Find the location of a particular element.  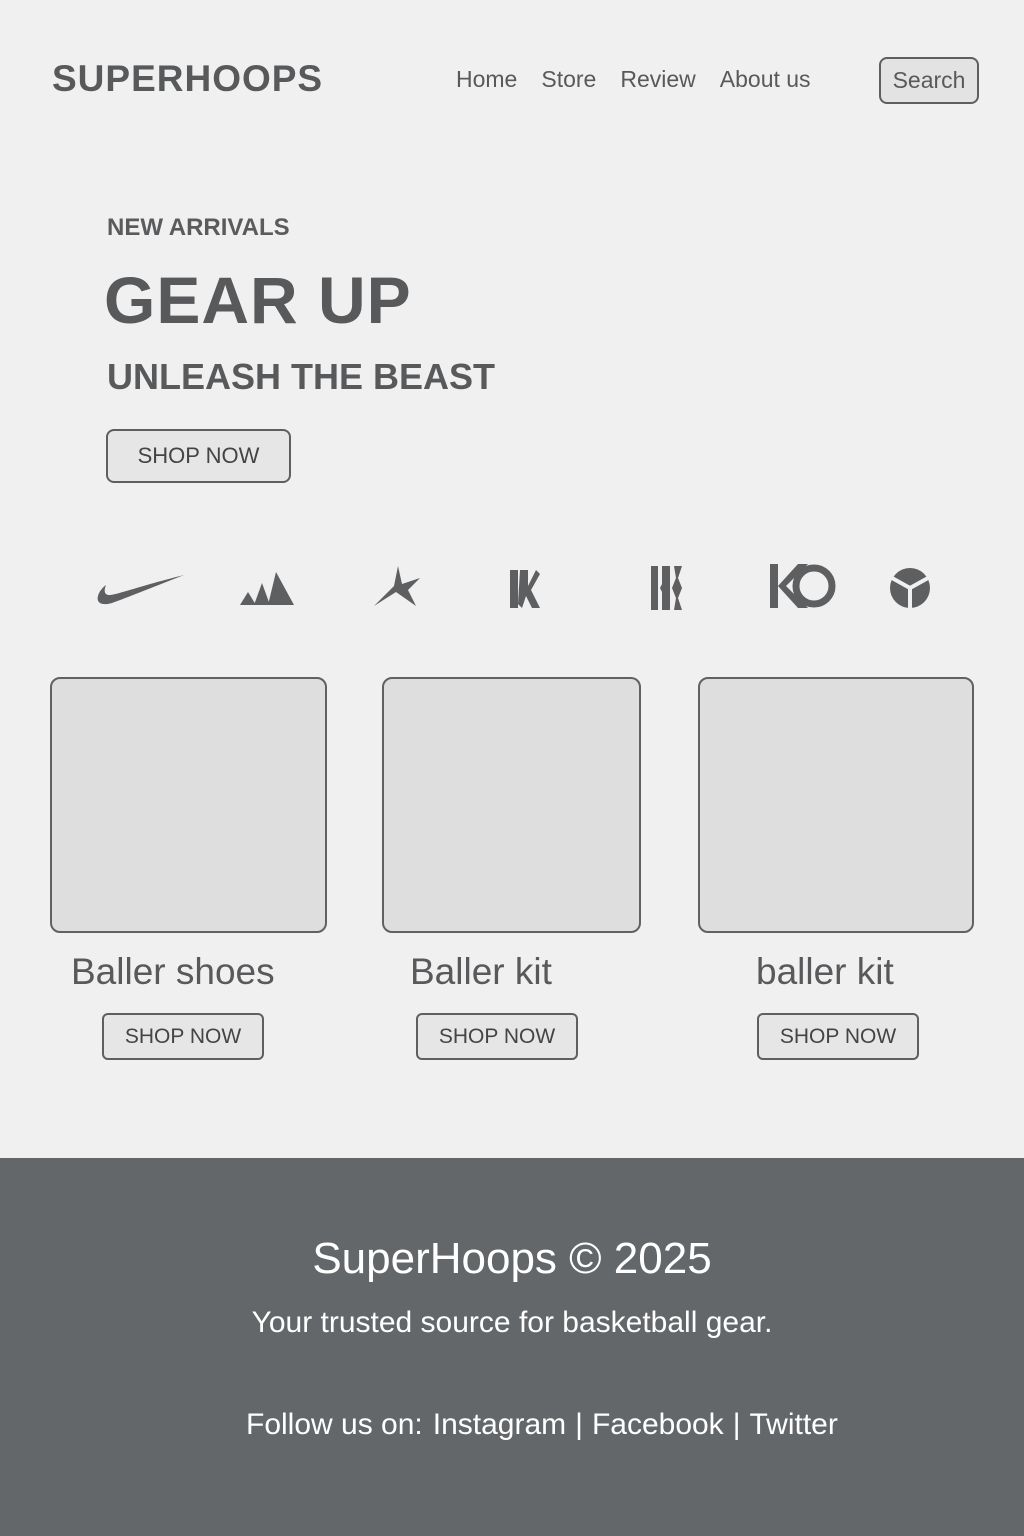

star-brand-icon is located at coordinates (397, 586).